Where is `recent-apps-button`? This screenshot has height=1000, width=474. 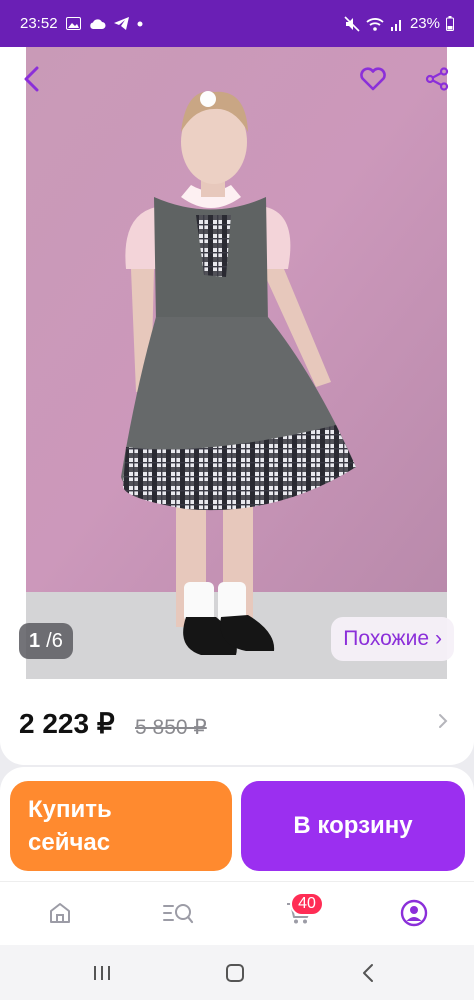
recent-apps-button is located at coordinates (102, 973).